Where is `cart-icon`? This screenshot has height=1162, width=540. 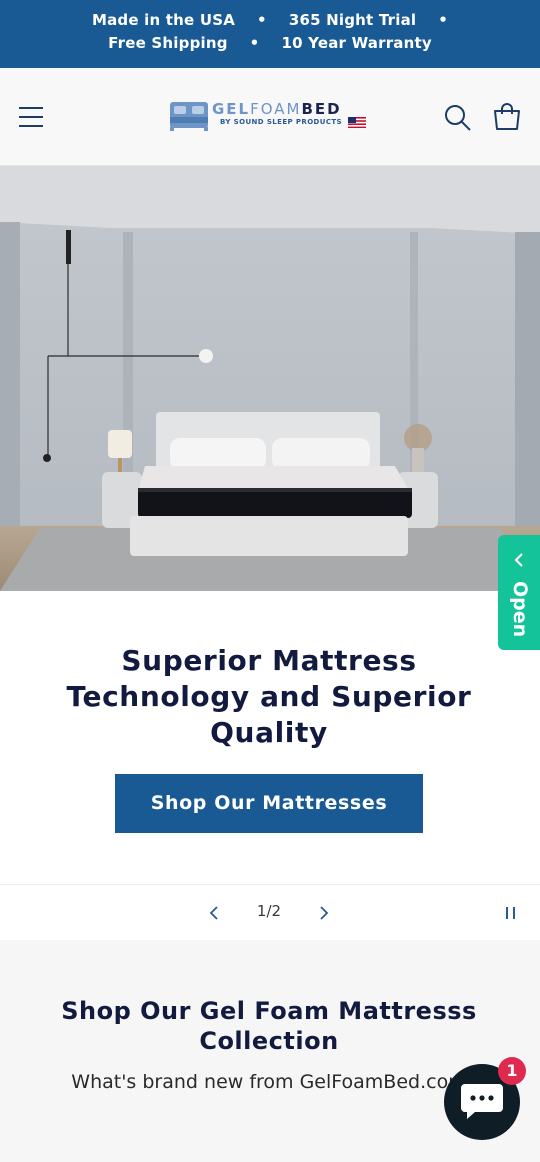 cart-icon is located at coordinates (507, 116).